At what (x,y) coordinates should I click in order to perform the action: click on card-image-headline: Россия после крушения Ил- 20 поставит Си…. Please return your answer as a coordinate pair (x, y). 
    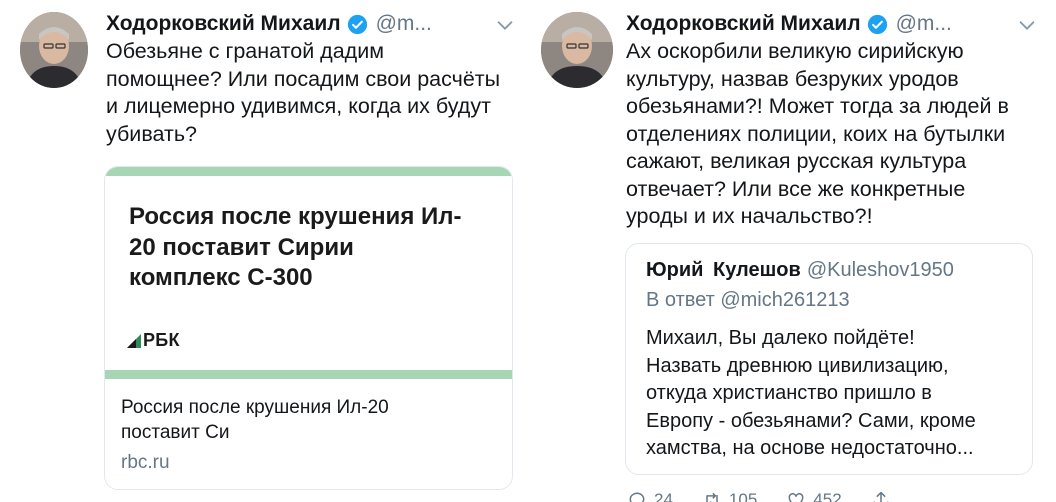
    Looking at the image, I should click on (295, 247).